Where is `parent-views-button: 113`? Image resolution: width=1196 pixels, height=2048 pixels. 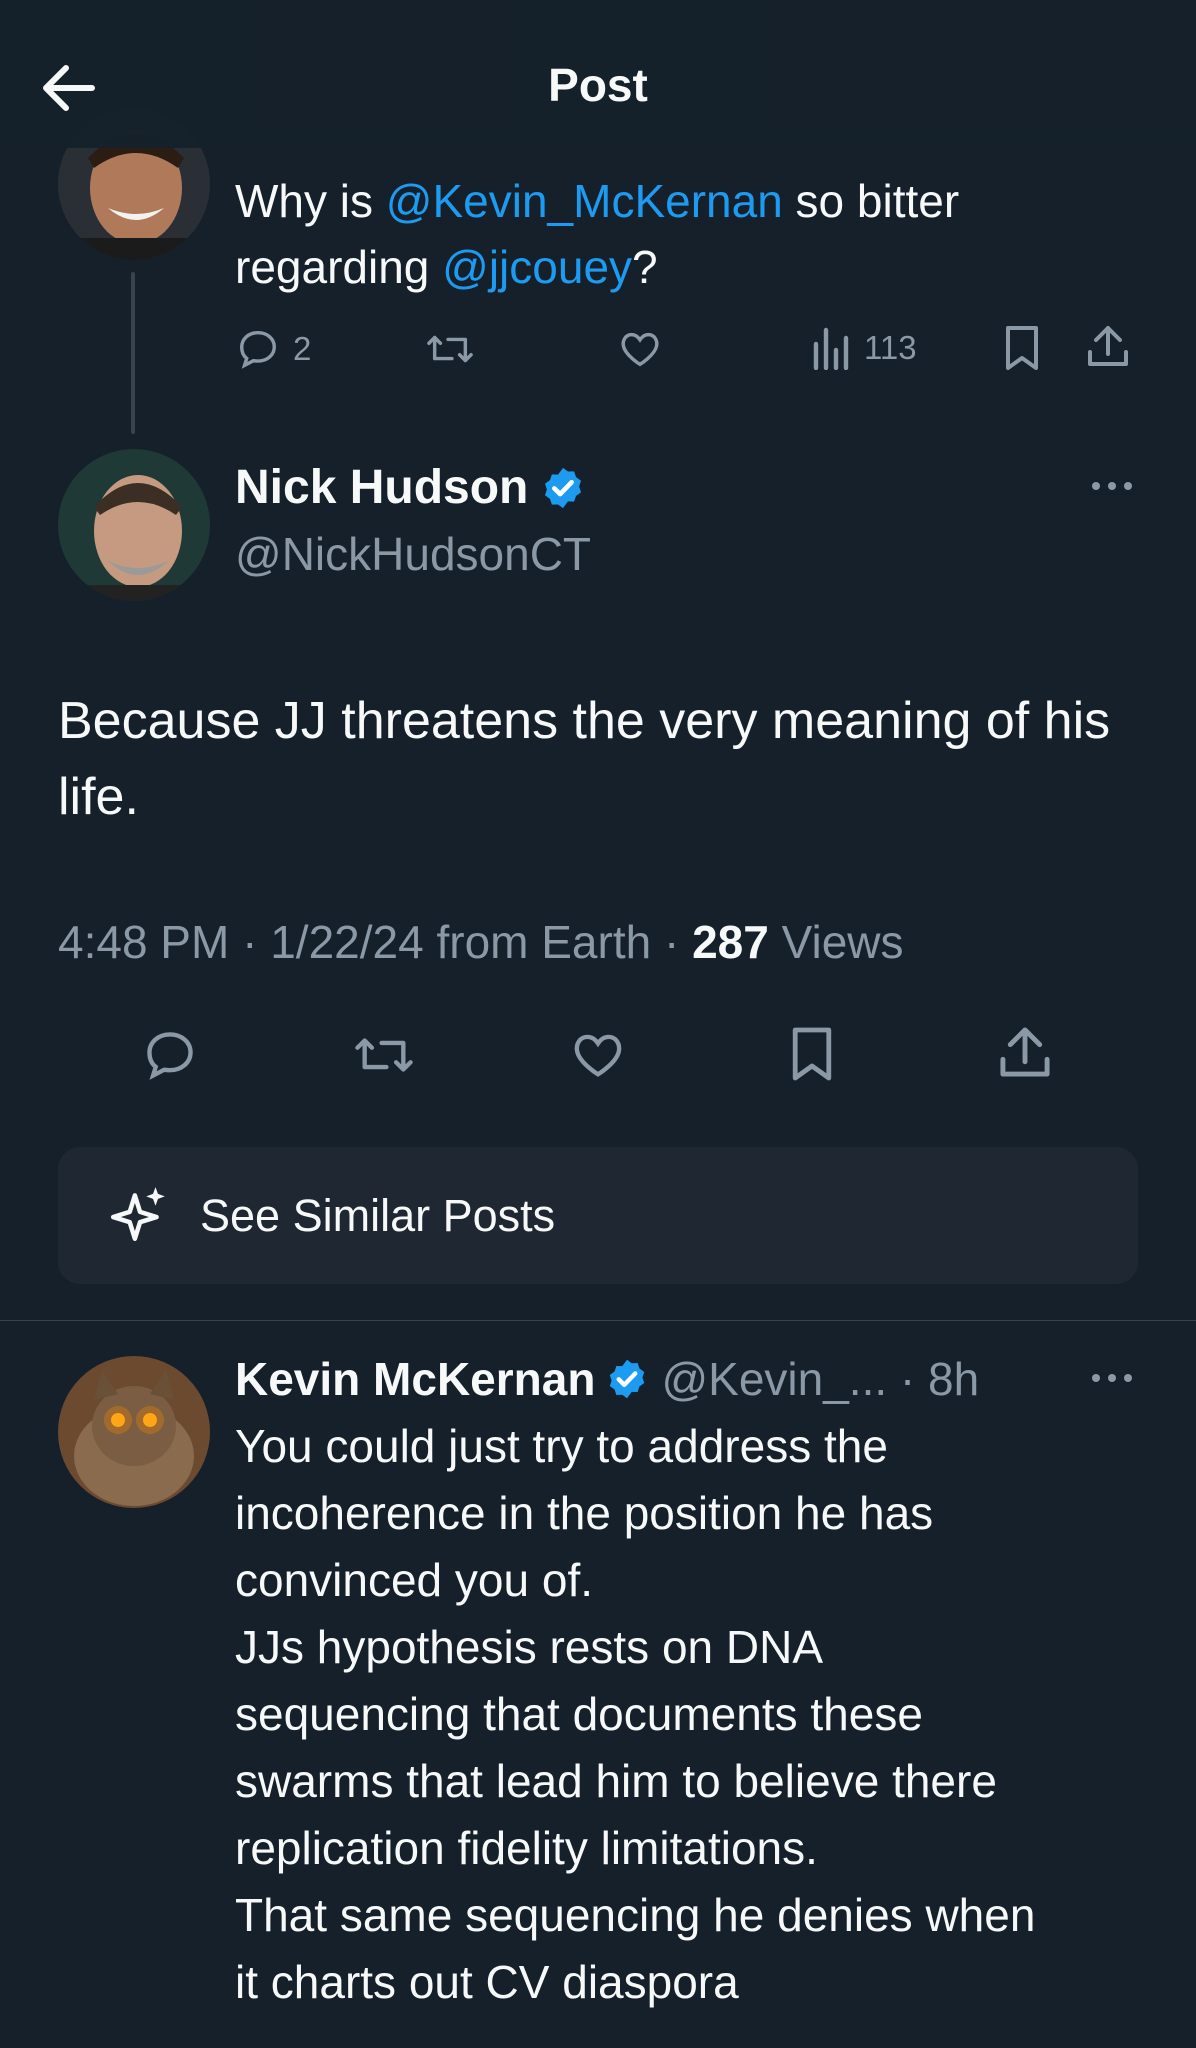
parent-views-button: 113 is located at coordinates (864, 348).